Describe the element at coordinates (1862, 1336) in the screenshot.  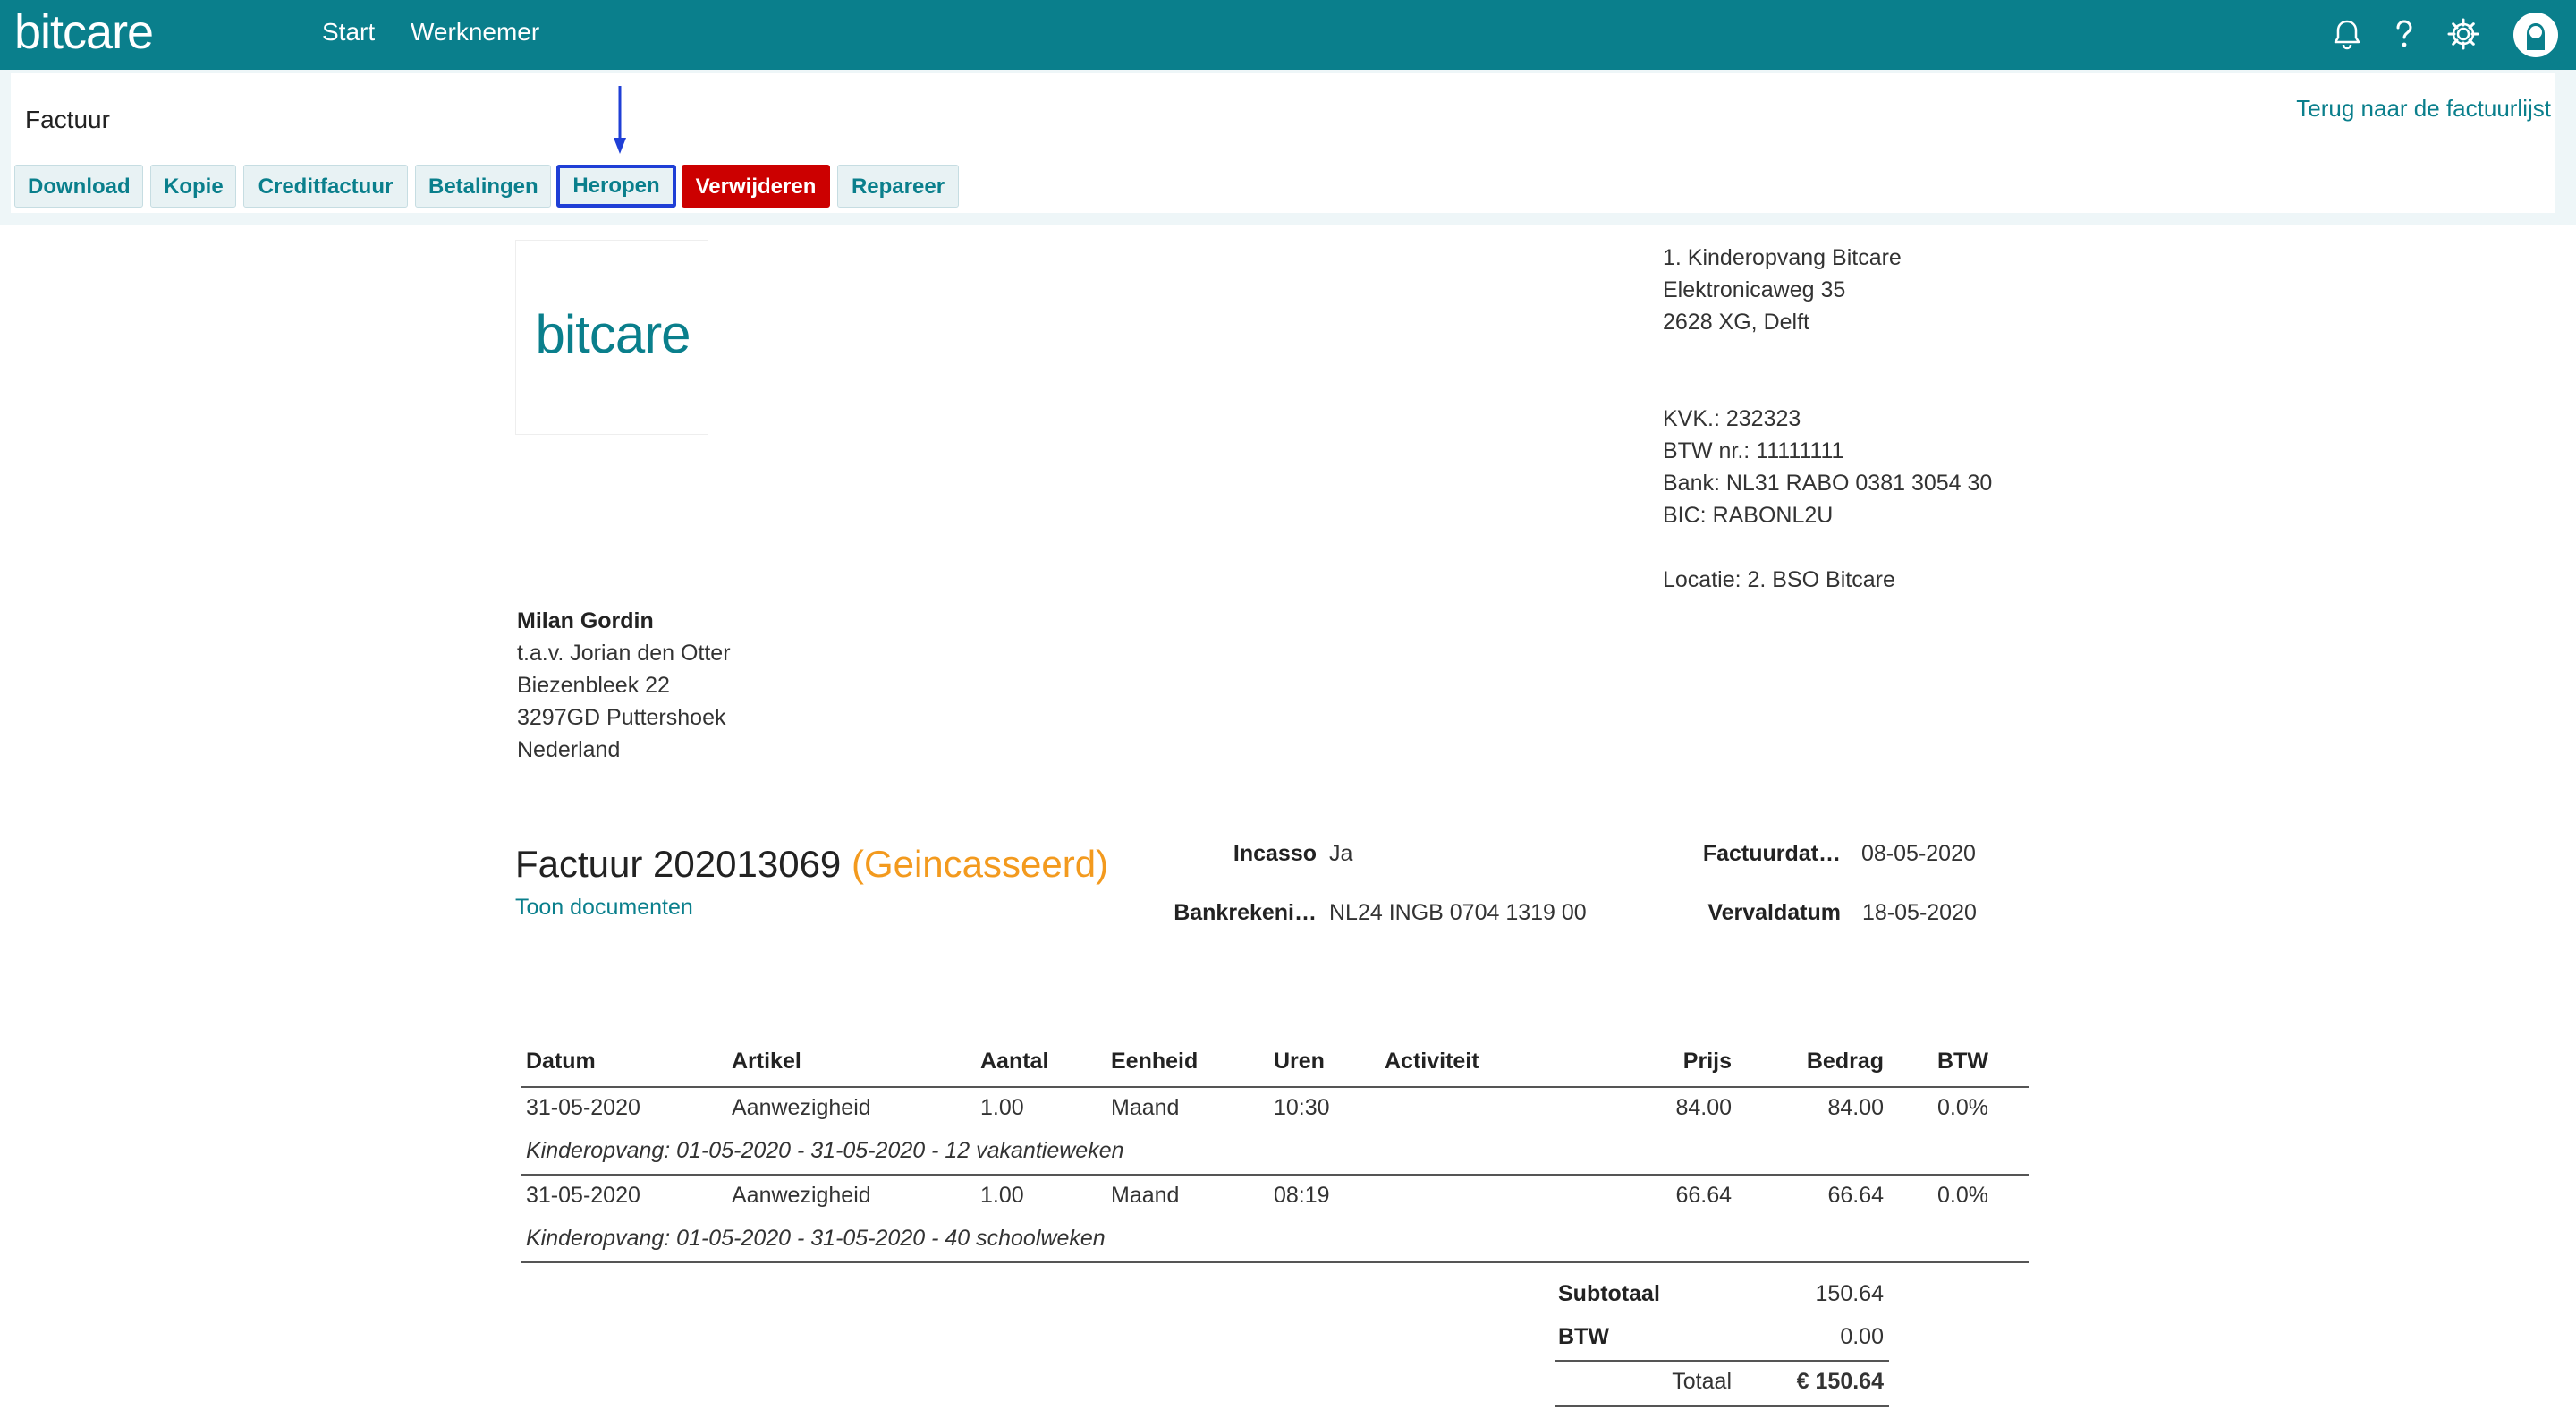
I see `btw-total-value: 0.00` at that location.